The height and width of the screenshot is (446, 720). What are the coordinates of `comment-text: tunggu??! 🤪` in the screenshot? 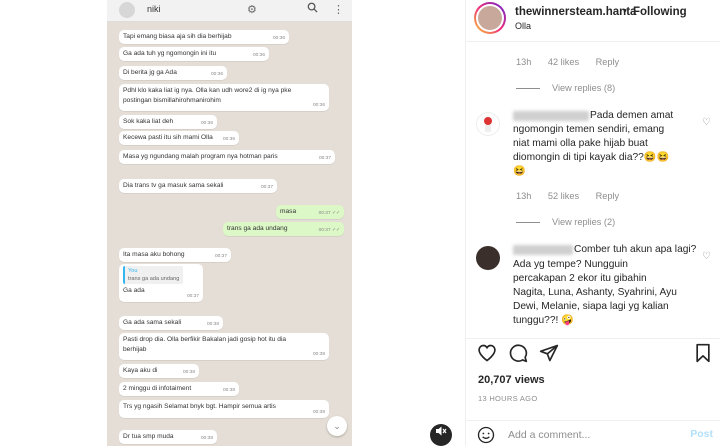 It's located at (543, 320).